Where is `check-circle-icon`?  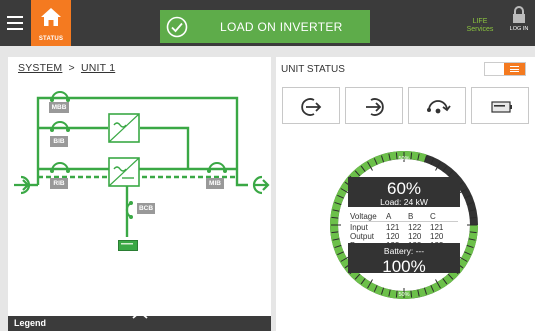
check-circle-icon is located at coordinates (177, 27).